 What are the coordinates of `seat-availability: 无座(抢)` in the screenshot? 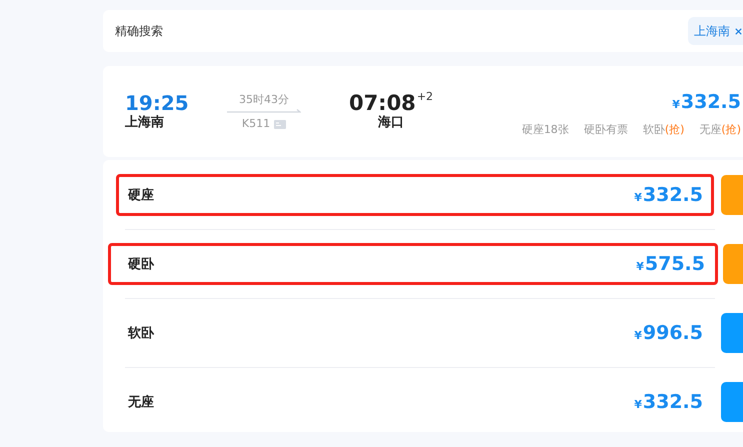 It's located at (720, 129).